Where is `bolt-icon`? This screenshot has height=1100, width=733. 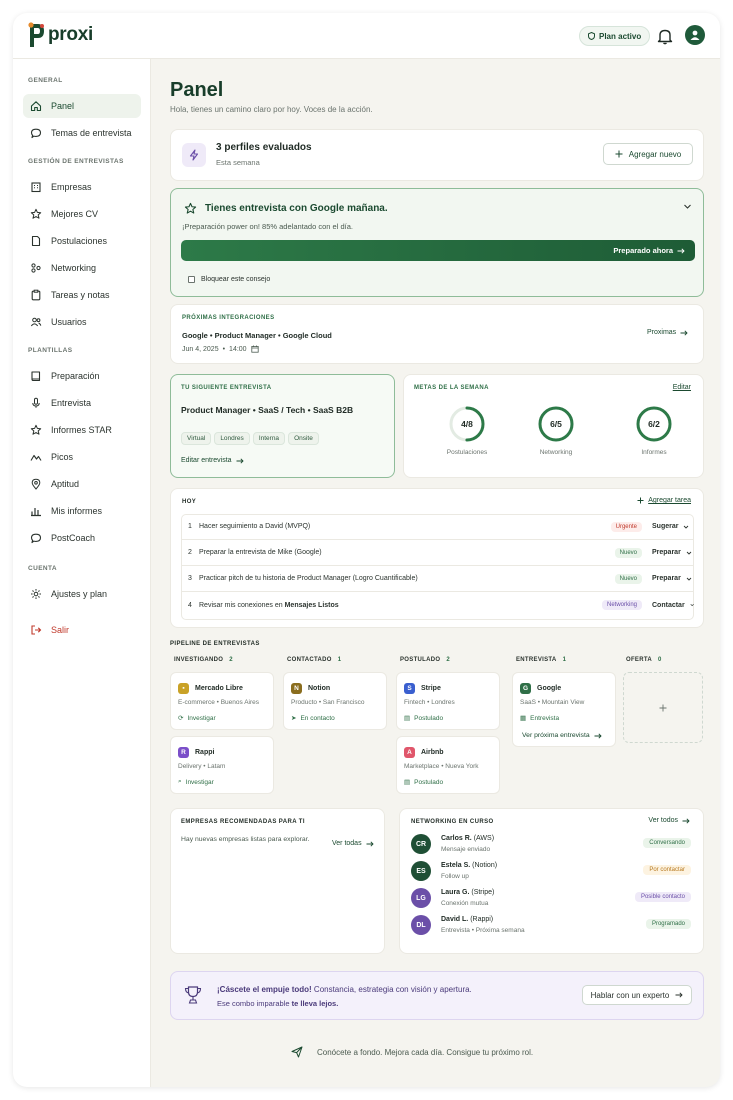 bolt-icon is located at coordinates (194, 155).